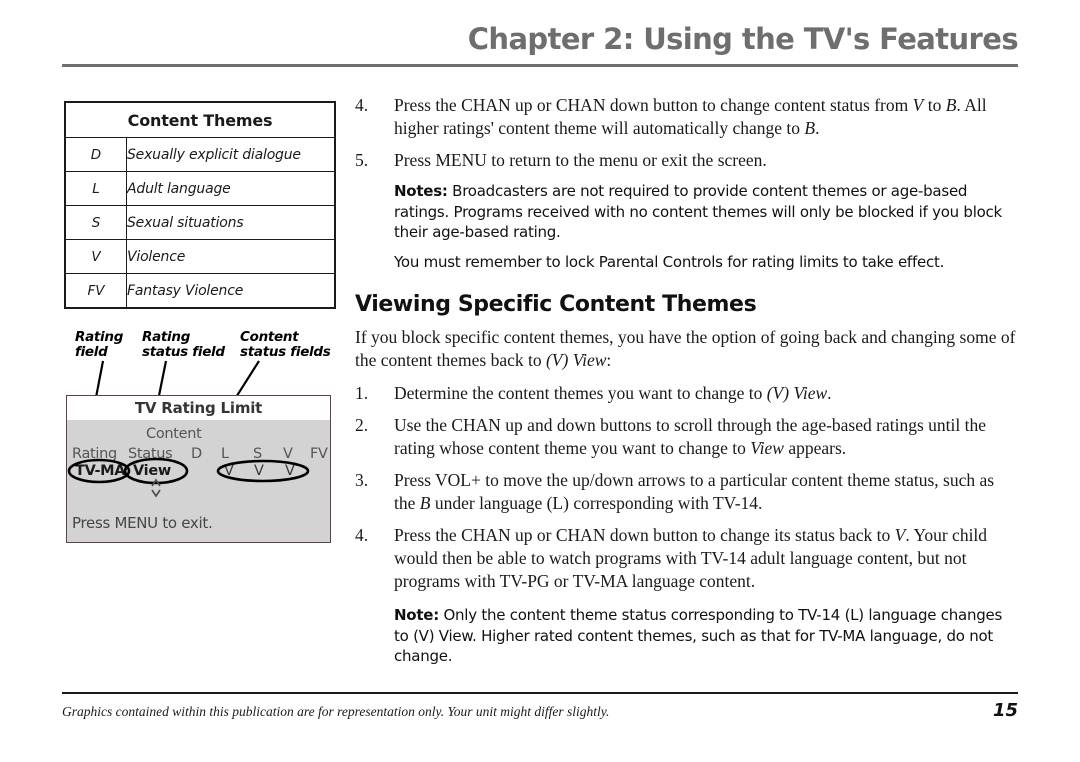 The image size is (1080, 762). What do you see at coordinates (231, 291) in the screenshot?
I see `theme-description: Fantasy Violence` at bounding box center [231, 291].